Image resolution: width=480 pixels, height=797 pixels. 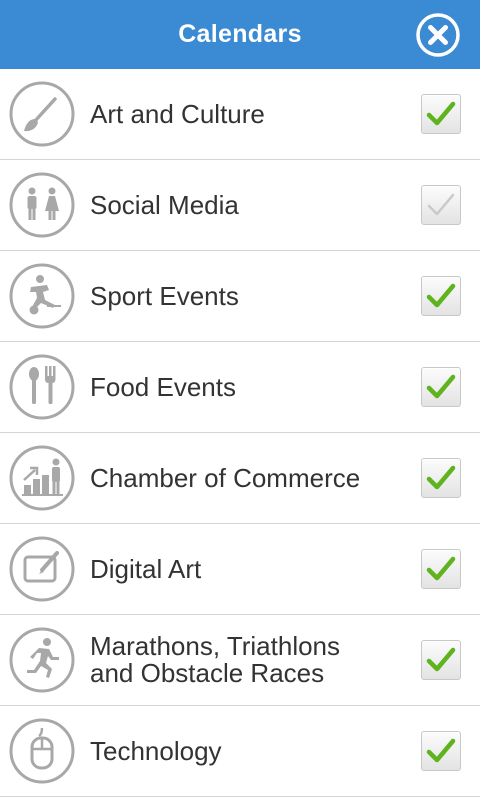 I want to click on calendar-row-technology: Technology, so click(x=240, y=751).